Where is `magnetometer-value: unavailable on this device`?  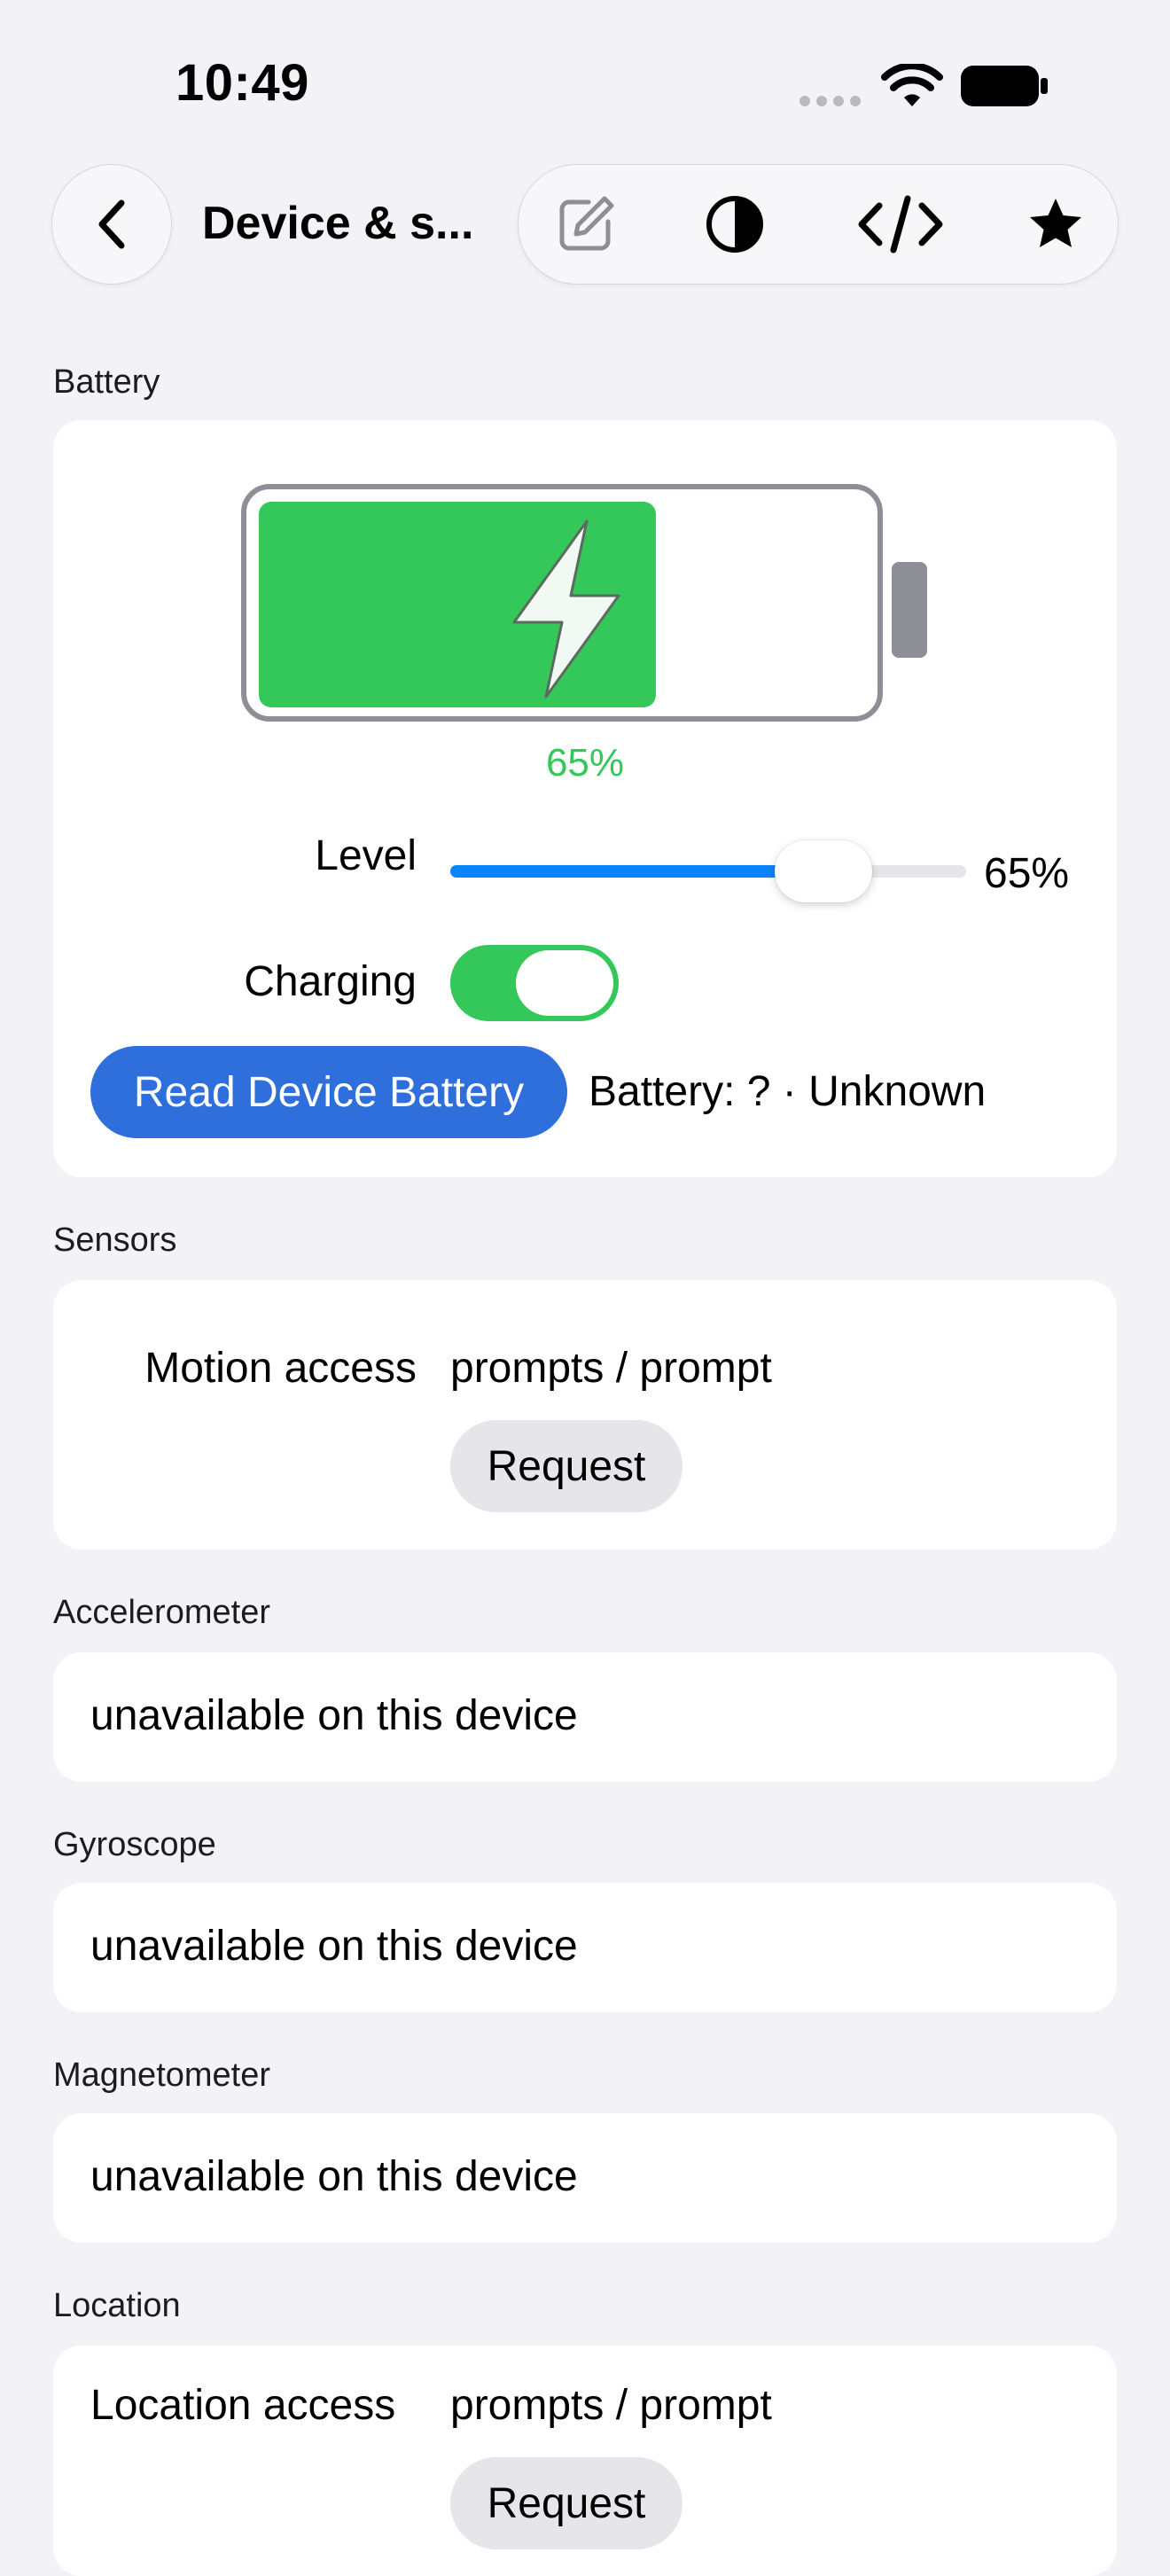
magnetometer-value: unavailable on this device is located at coordinates (334, 2176).